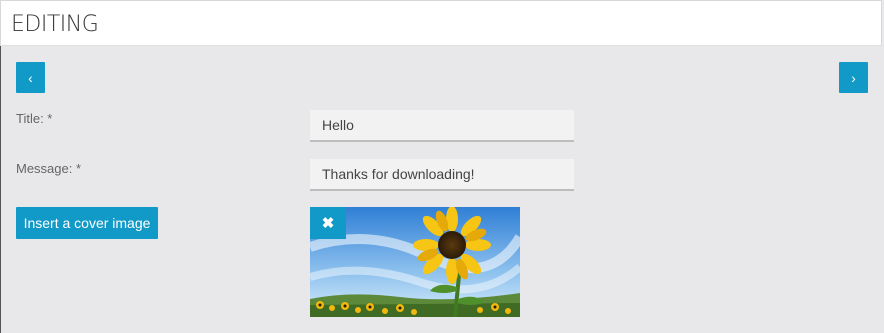 The width and height of the screenshot is (884, 333). Describe the element at coordinates (55, 24) in the screenshot. I see `page-title: EDITING` at that location.